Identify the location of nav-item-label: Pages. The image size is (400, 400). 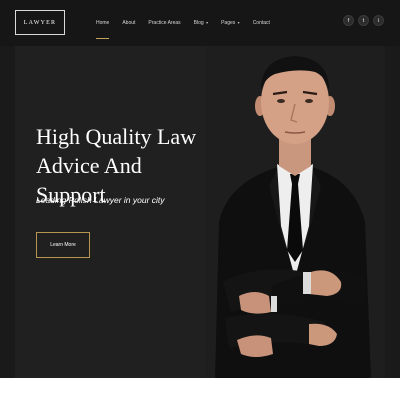
(228, 23).